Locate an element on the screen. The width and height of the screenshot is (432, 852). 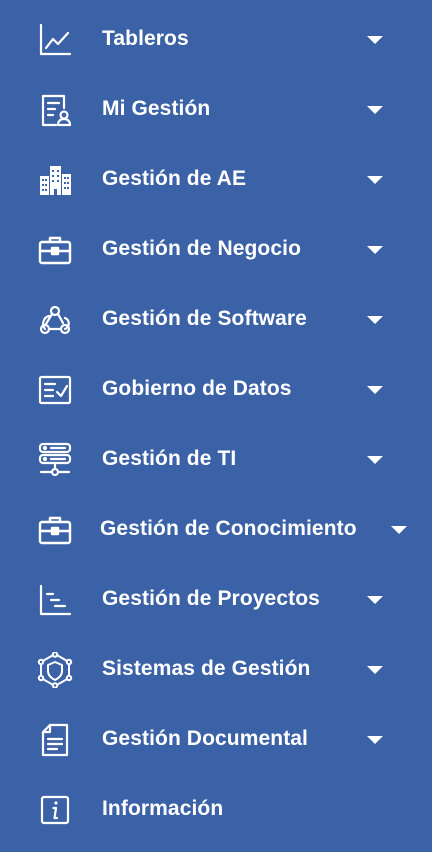
server-icon is located at coordinates (55, 460).